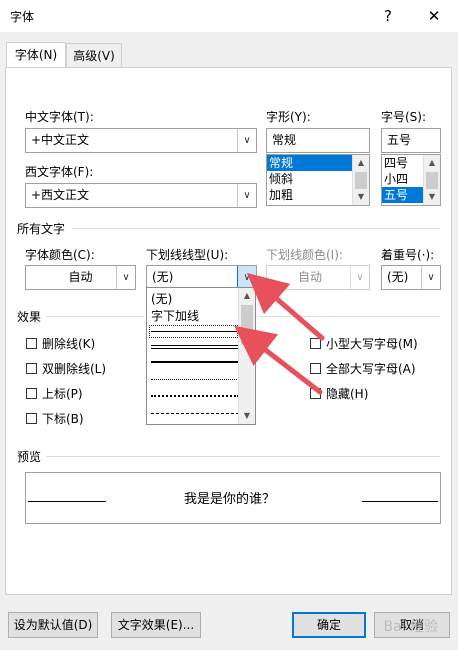  What do you see at coordinates (318, 140) in the screenshot?
I see `style-input: 常规` at bounding box center [318, 140].